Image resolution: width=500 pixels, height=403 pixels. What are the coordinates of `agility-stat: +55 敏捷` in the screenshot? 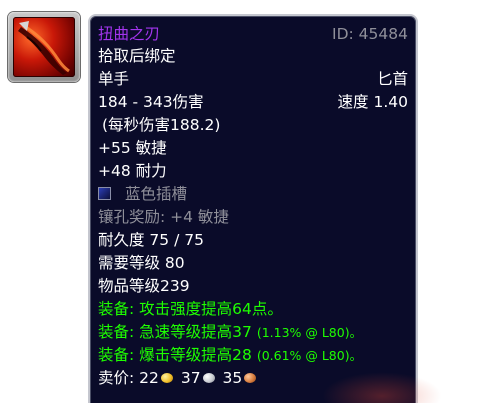 It's located at (132, 148).